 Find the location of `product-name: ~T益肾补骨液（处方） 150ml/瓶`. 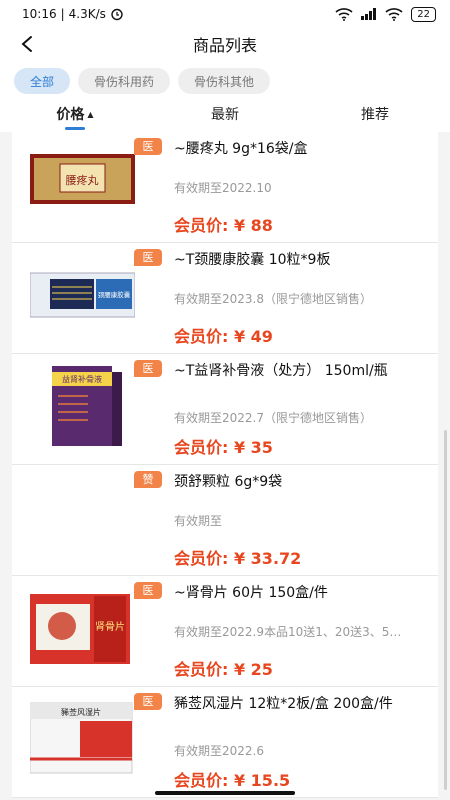

product-name: ~T益肾补骨液（处方） 150ml/瓶 is located at coordinates (281, 371).